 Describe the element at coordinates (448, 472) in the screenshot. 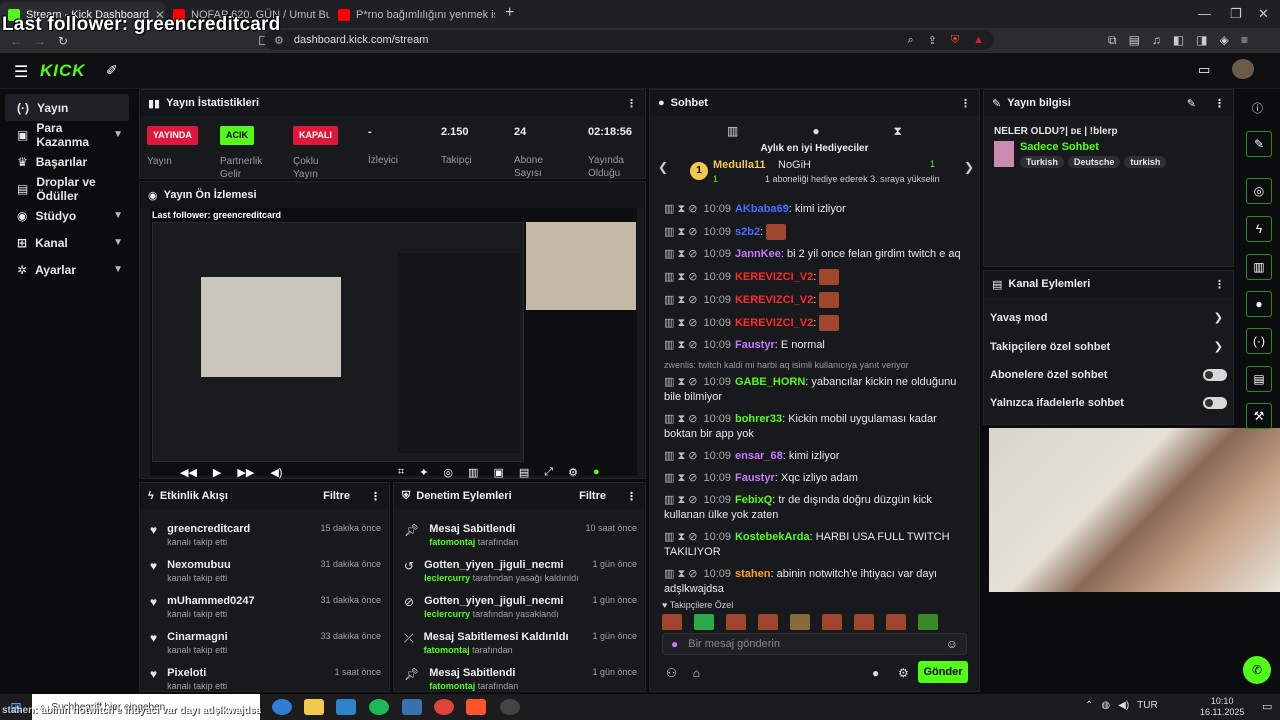

I see `camera-icon: ◎` at that location.